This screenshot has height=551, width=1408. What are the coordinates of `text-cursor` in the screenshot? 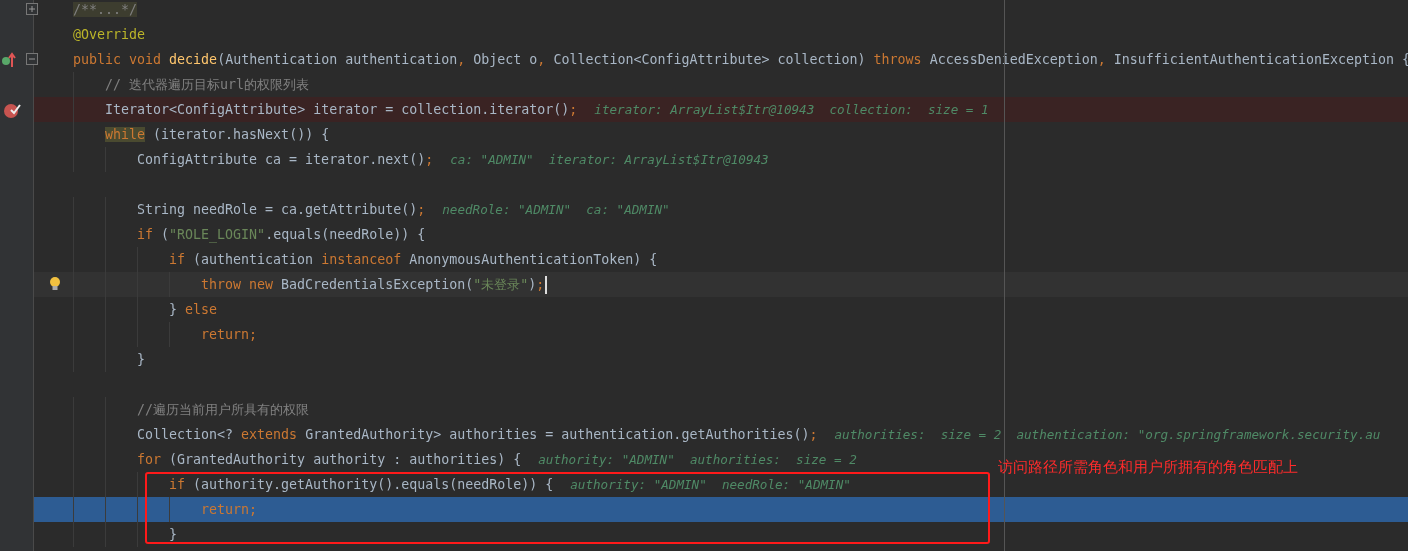 It's located at (546, 284).